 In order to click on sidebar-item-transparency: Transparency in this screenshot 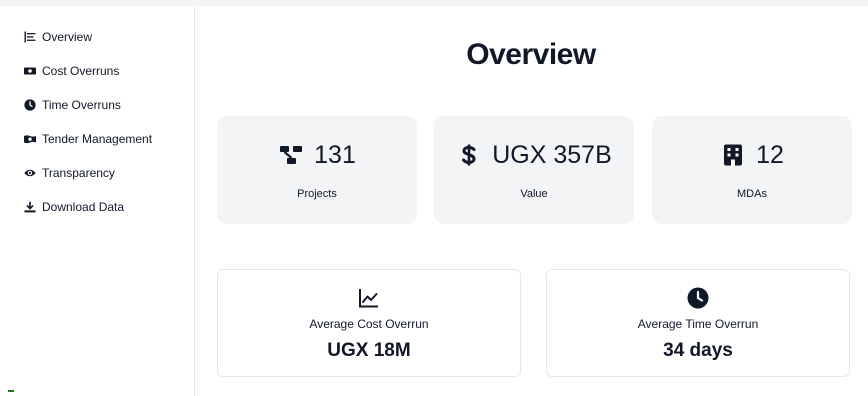, I will do `click(69, 173)`.